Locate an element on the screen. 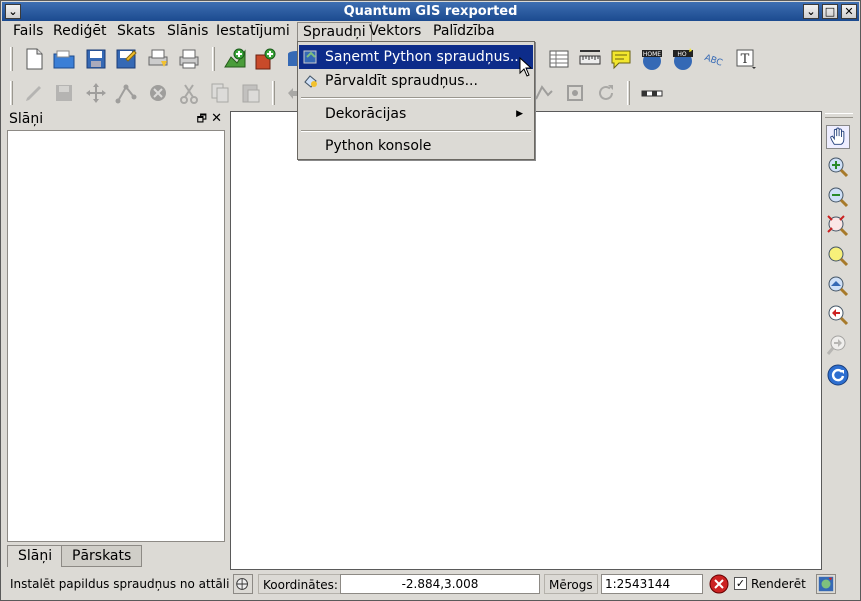 The image size is (861, 601). svg-text: HO is located at coordinates (682, 54).